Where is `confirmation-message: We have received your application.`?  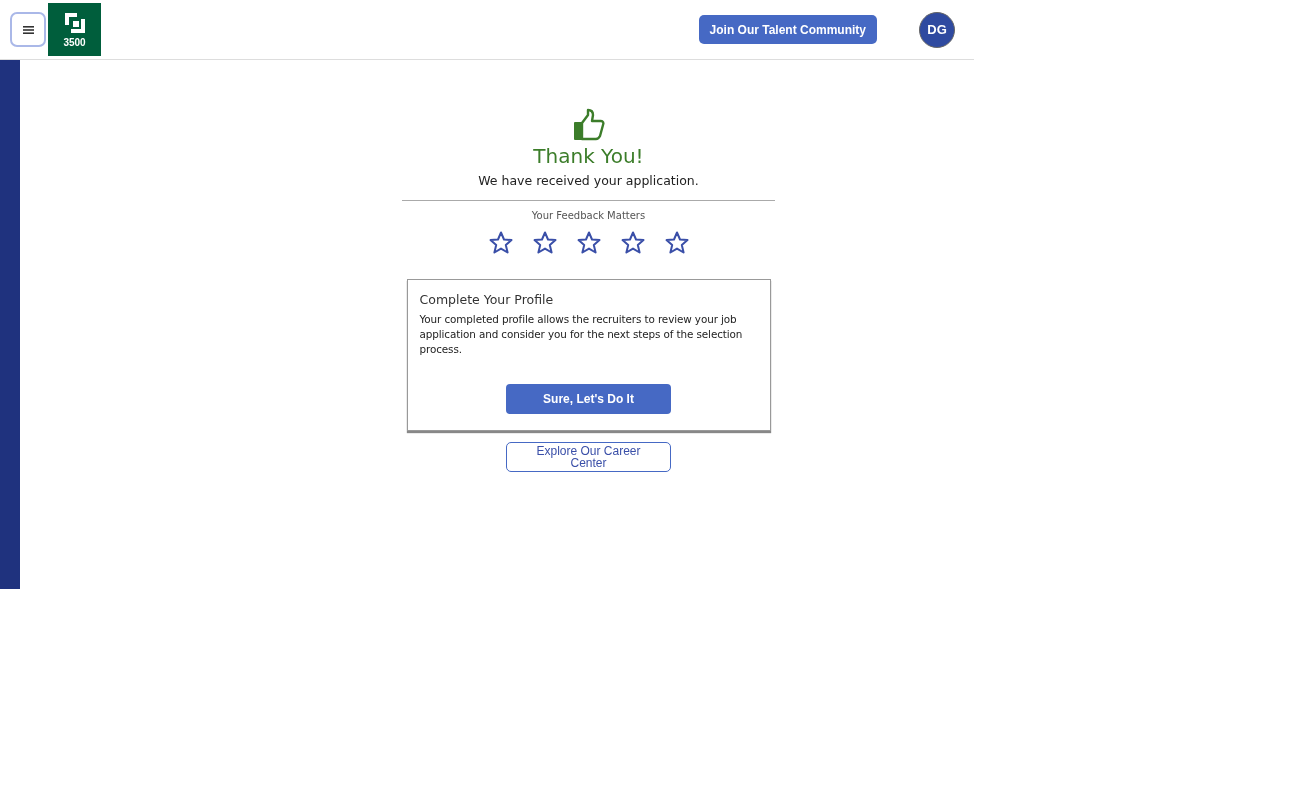 confirmation-message: We have received your application. is located at coordinates (588, 180).